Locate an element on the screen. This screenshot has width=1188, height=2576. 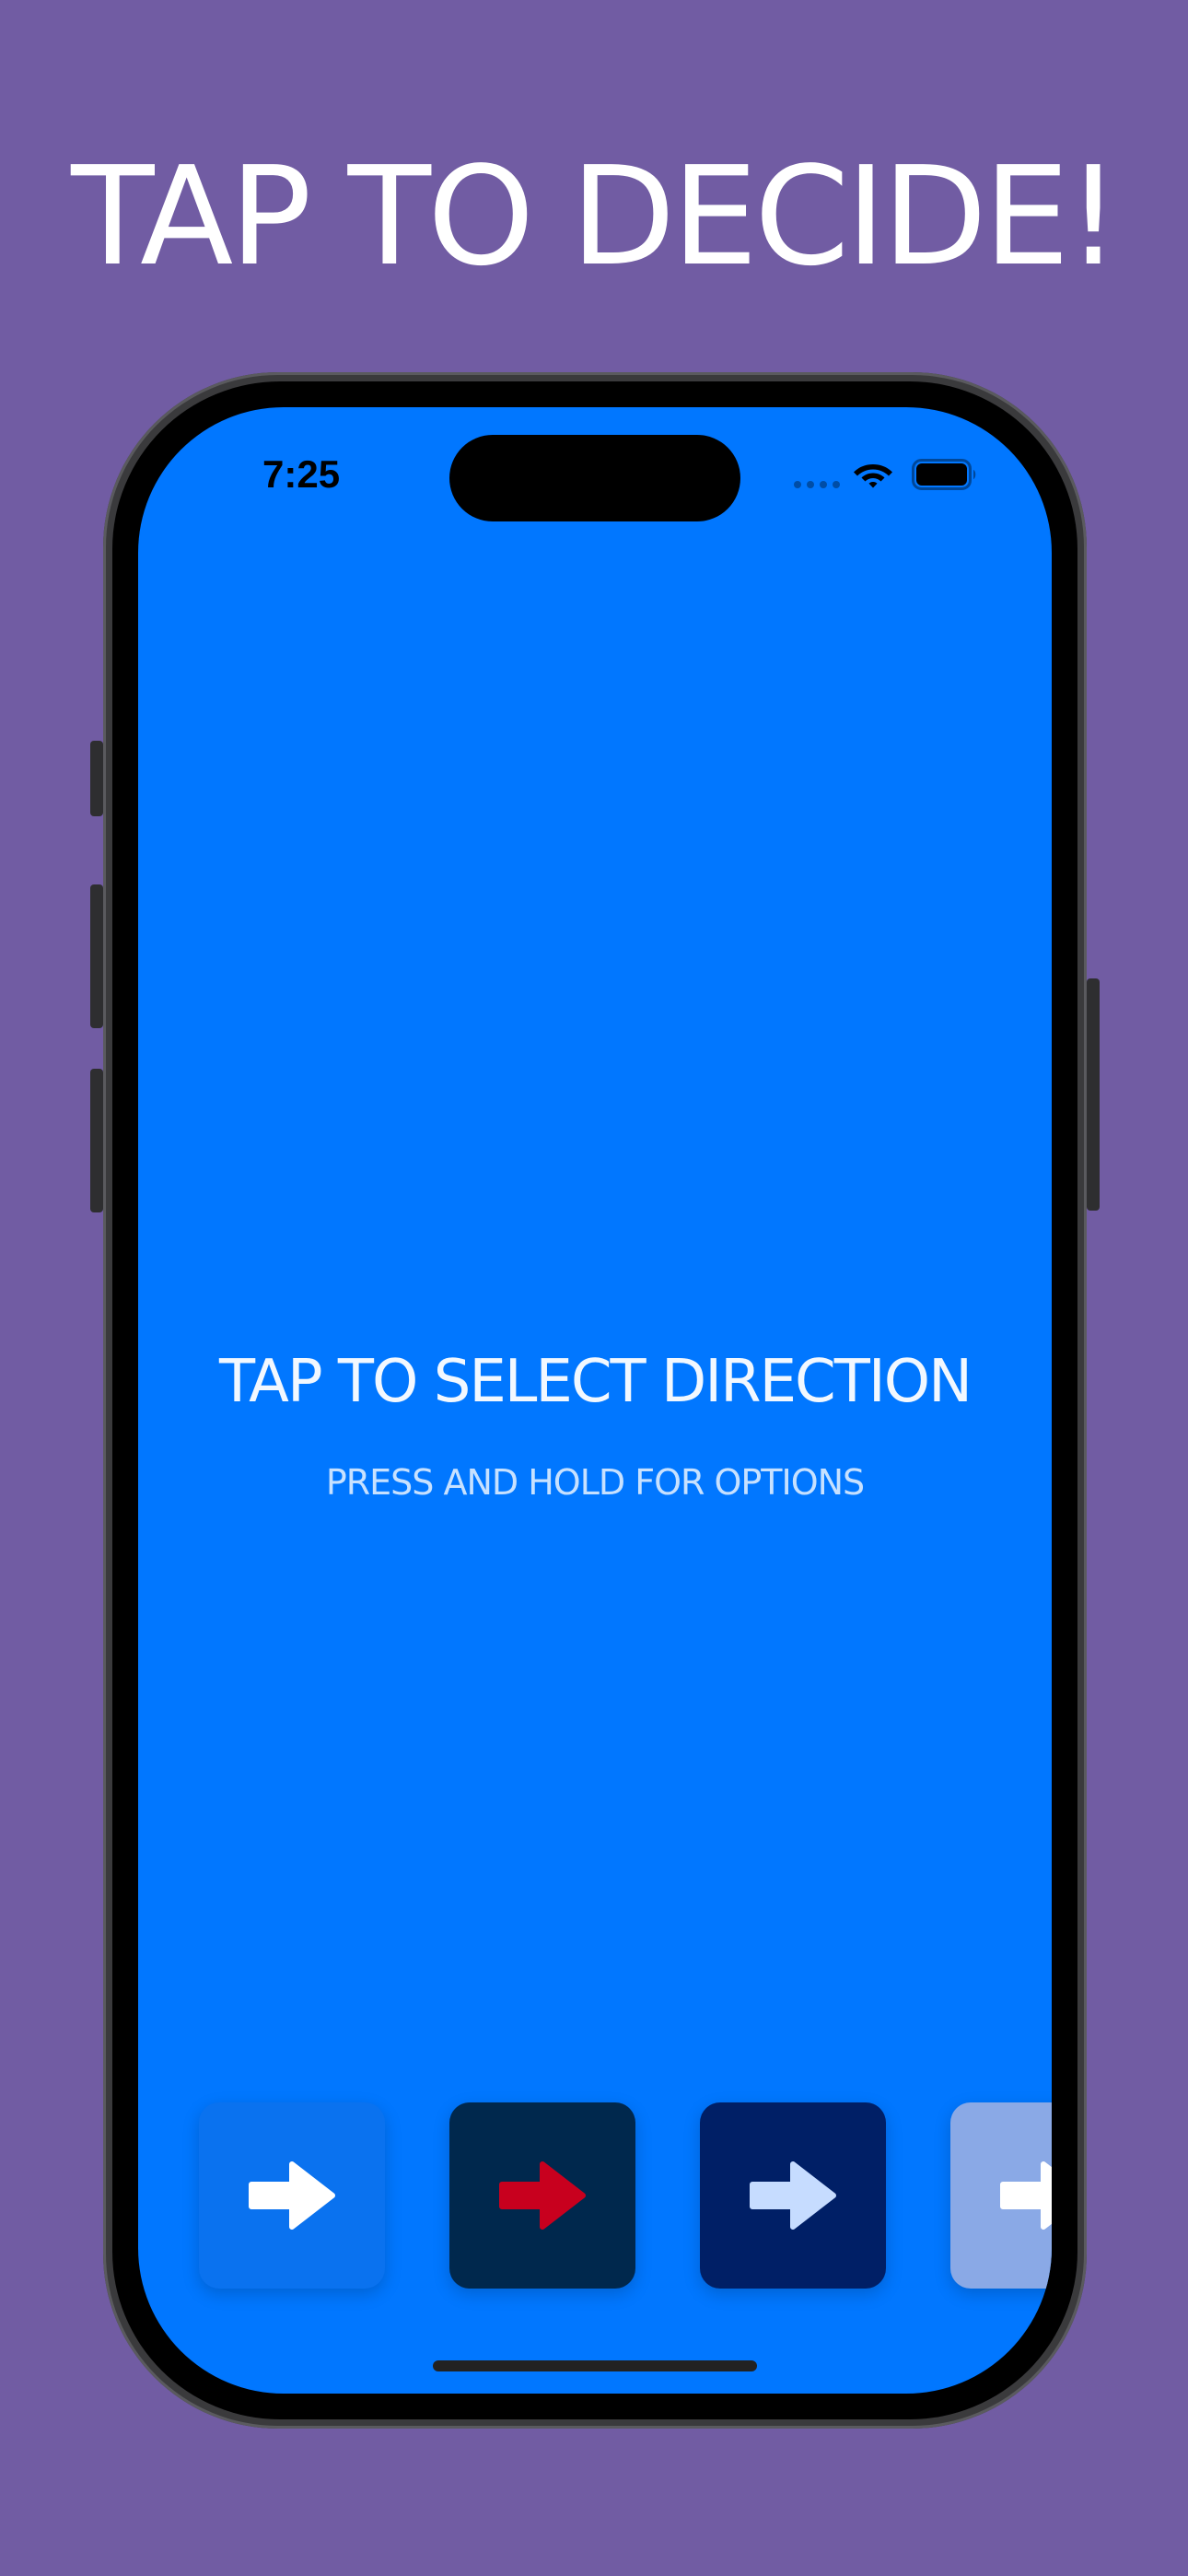
dynamic-island is located at coordinates (594, 478).